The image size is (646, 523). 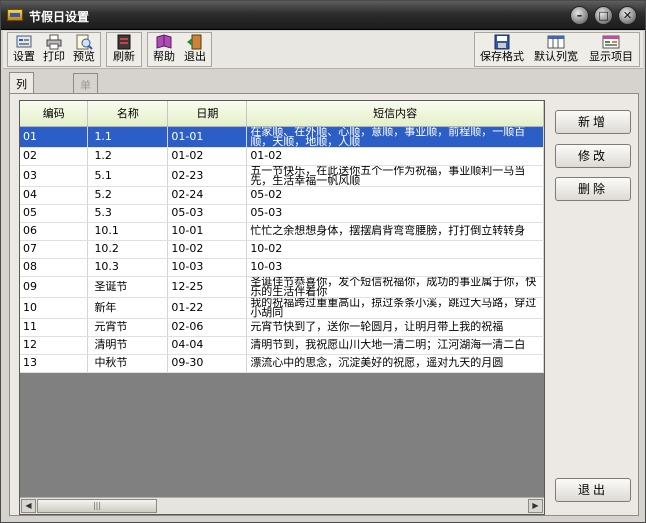 I want to click on cell-code: 07, so click(x=54, y=249).